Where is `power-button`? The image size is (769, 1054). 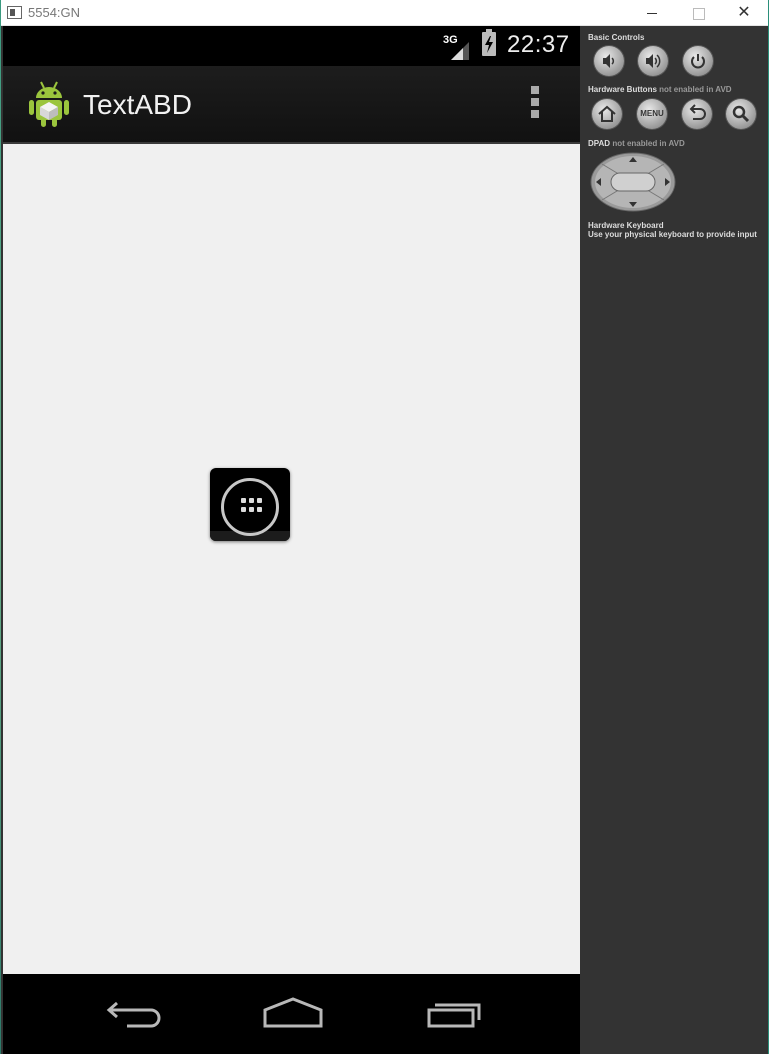
power-button is located at coordinates (698, 61).